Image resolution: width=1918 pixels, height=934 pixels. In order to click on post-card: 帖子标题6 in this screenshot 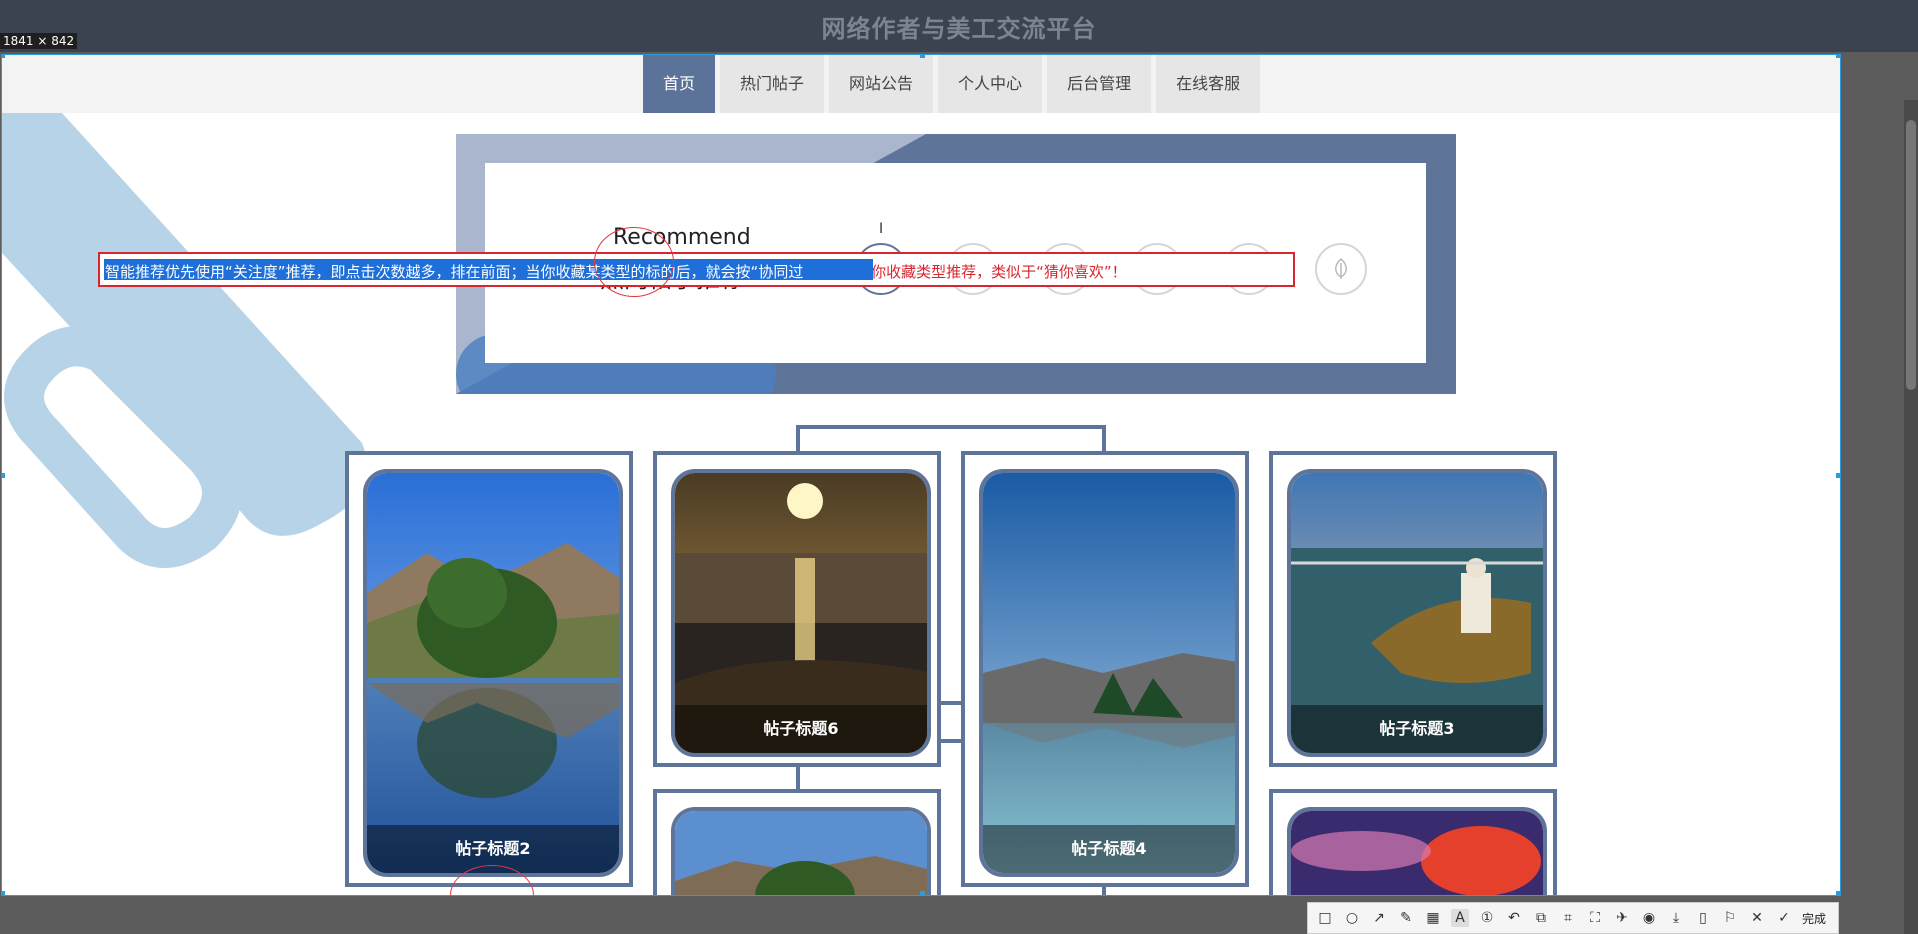, I will do `click(801, 613)`.